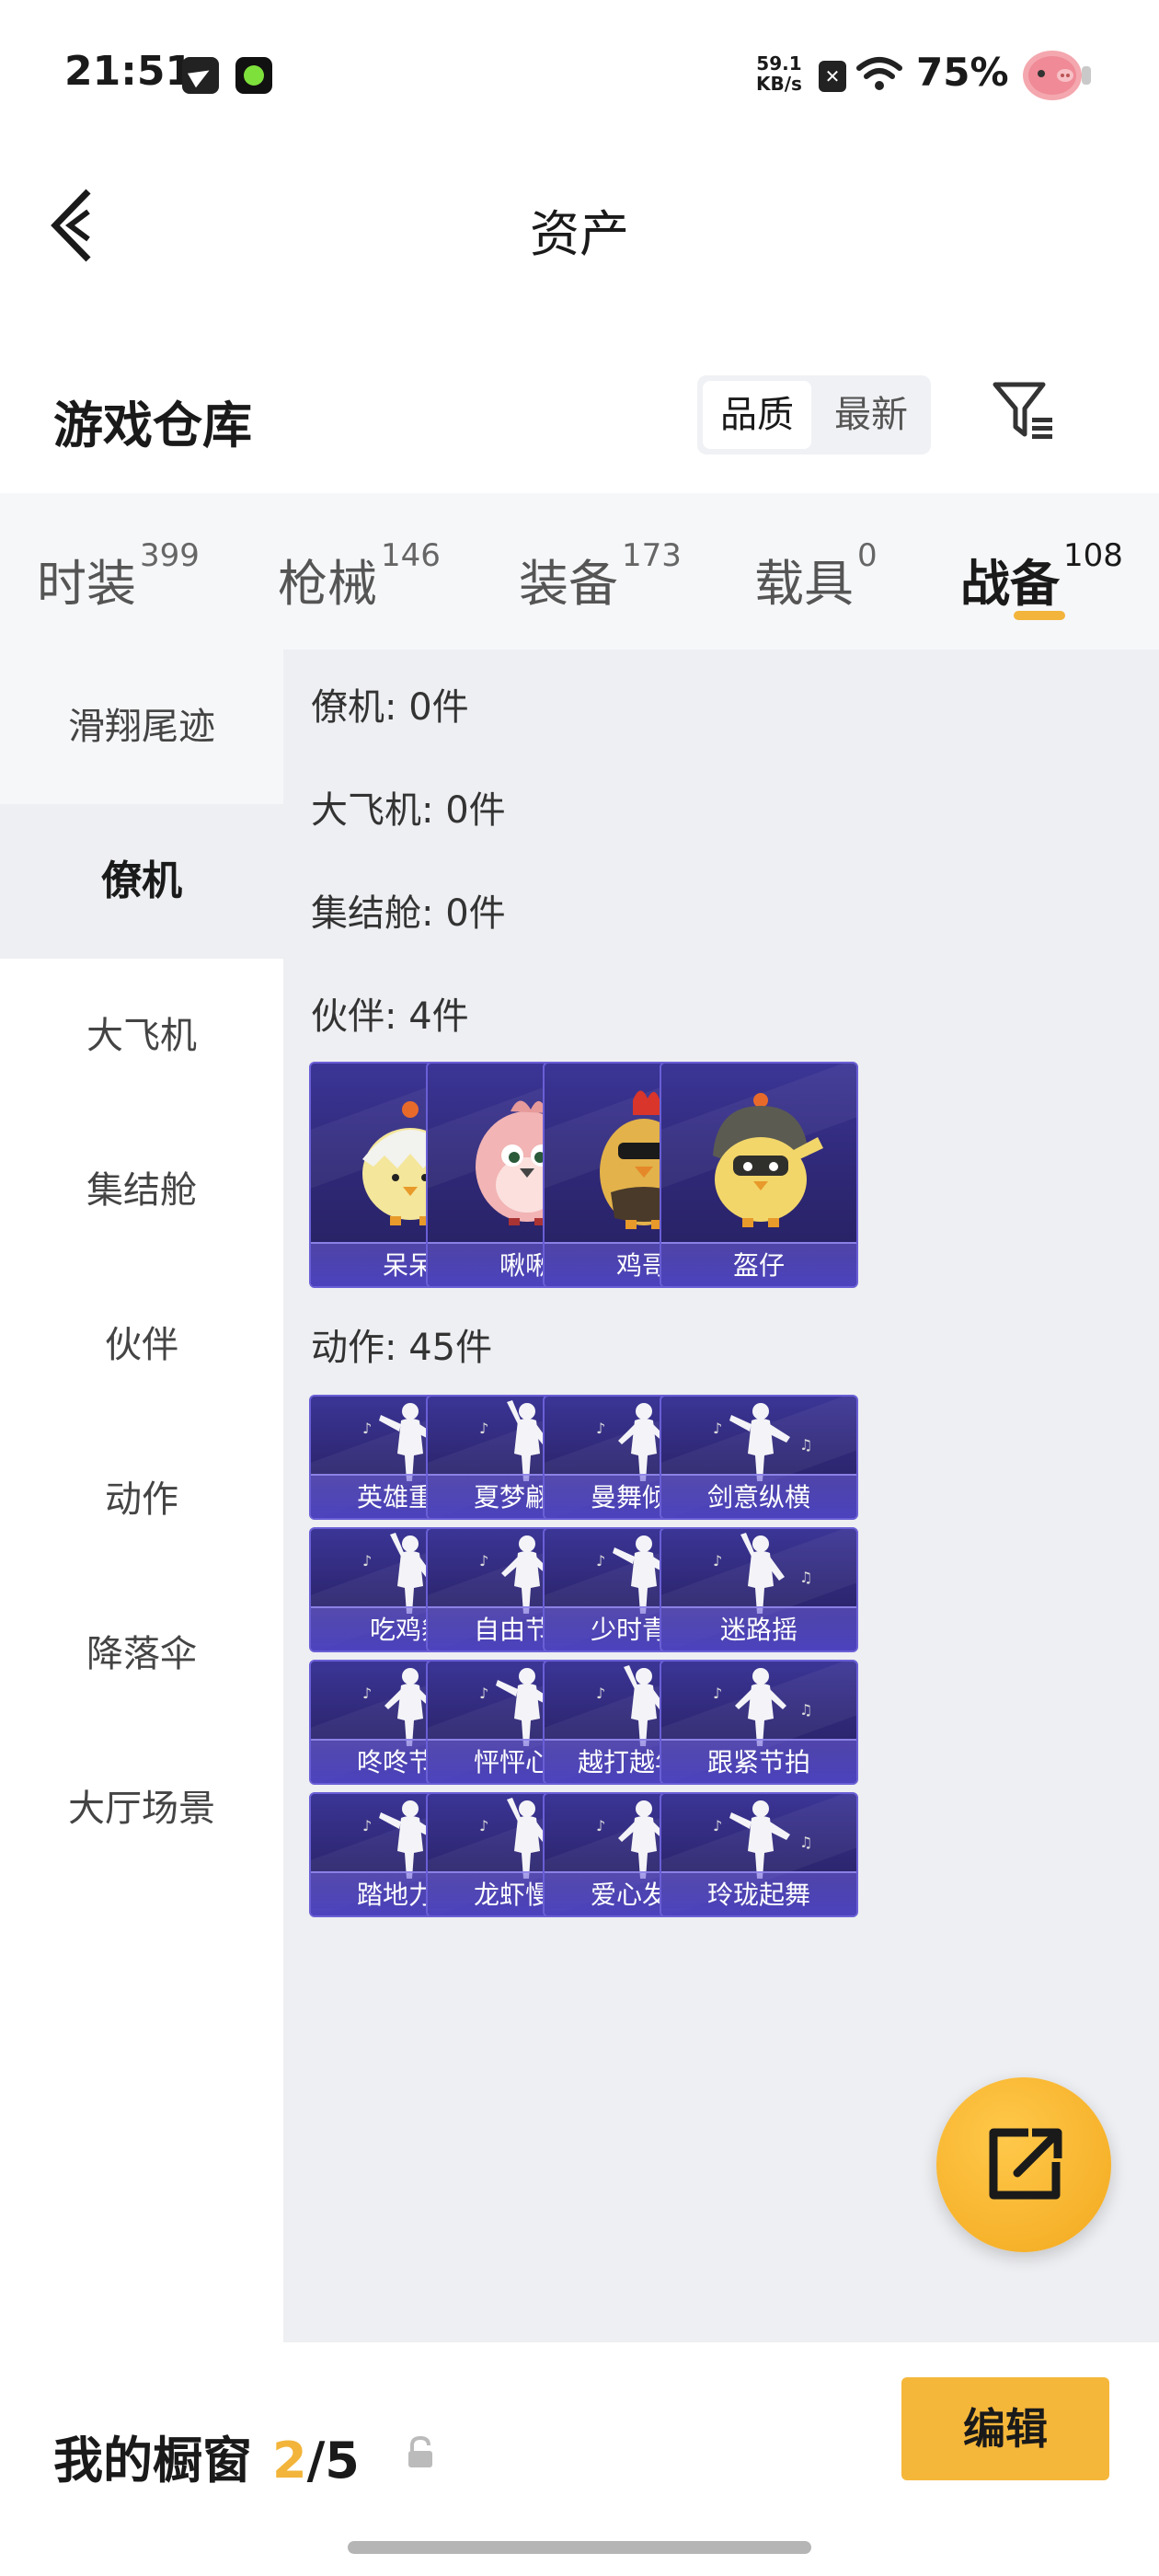  I want to click on sidebar-item-glide-trail: 滑翔尾迹, so click(141, 727).